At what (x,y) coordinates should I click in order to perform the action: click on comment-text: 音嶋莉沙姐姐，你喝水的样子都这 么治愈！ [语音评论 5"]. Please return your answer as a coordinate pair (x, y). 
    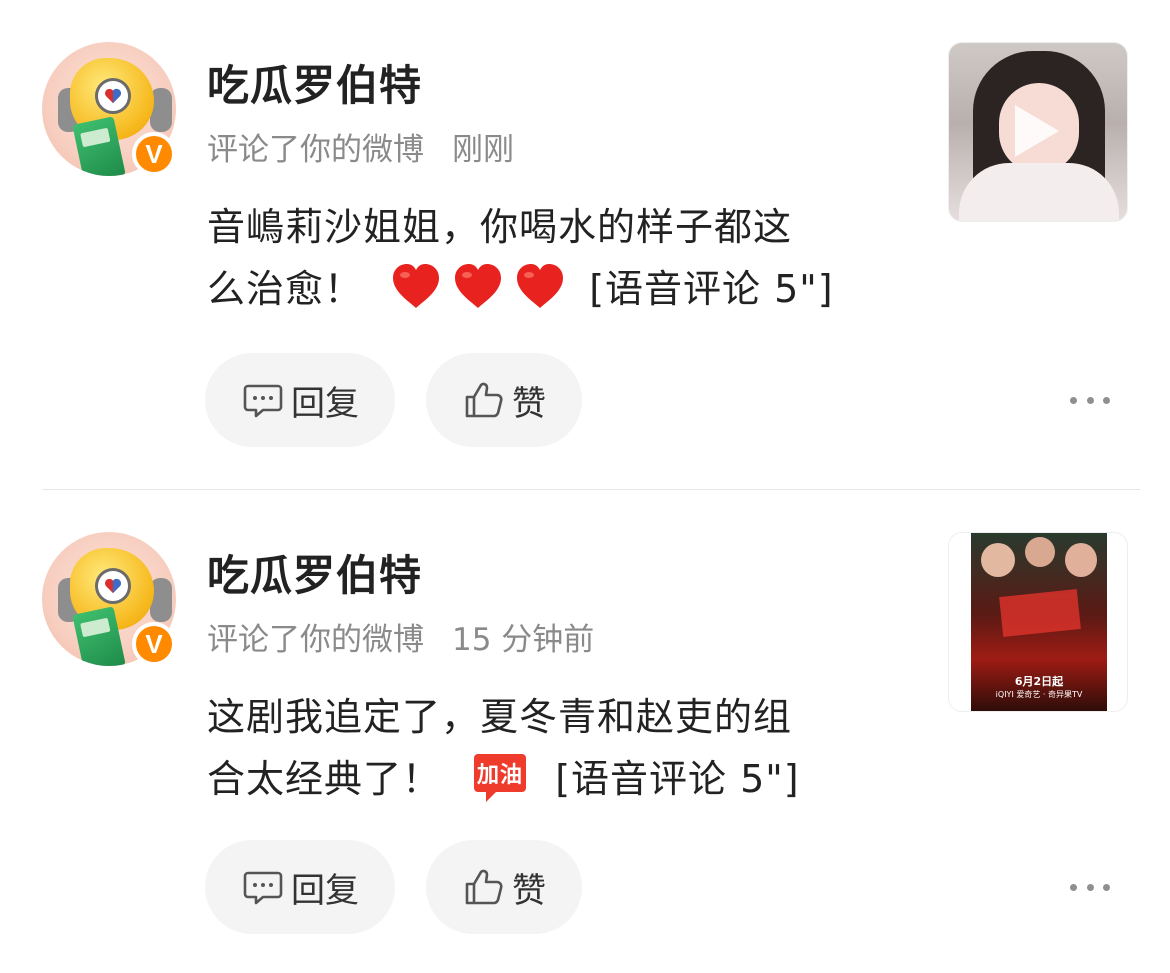
    Looking at the image, I should click on (547, 258).